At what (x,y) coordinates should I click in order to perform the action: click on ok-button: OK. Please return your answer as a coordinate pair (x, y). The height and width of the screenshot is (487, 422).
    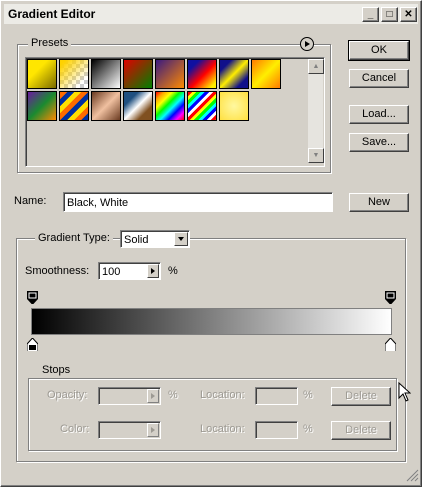
    Looking at the image, I should click on (379, 50).